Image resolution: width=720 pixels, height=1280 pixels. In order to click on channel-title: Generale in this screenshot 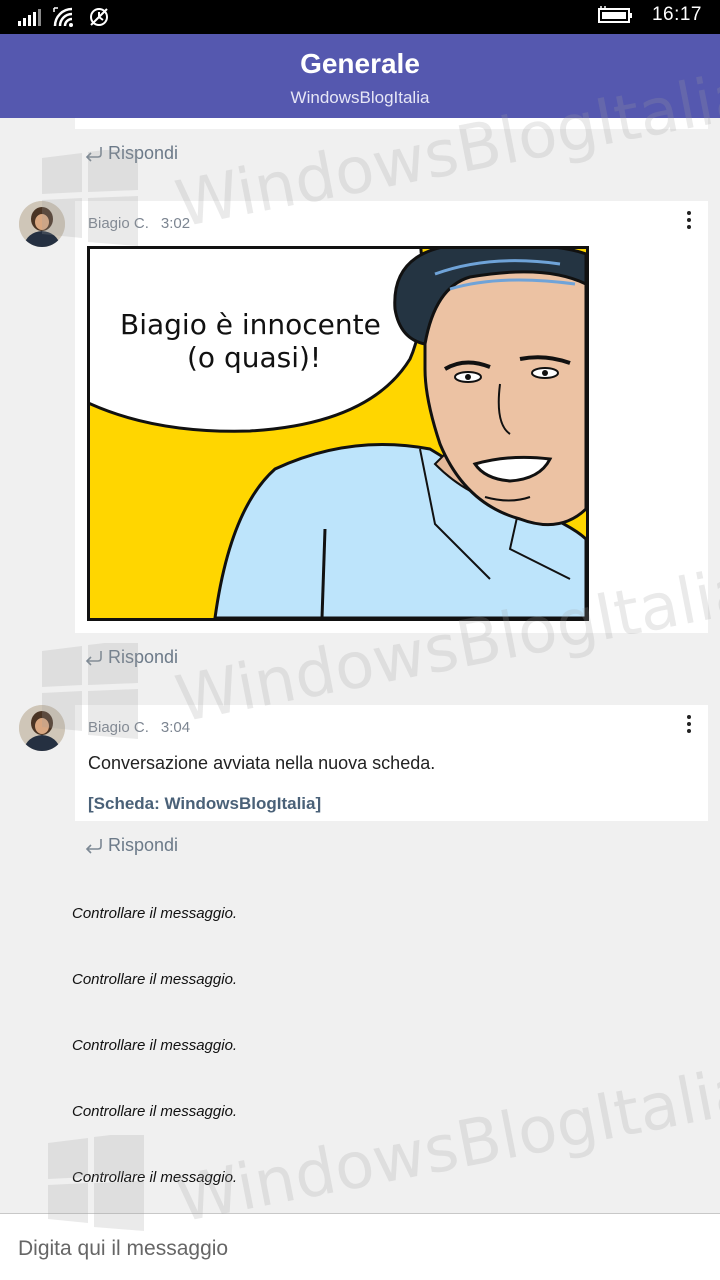, I will do `click(360, 63)`.